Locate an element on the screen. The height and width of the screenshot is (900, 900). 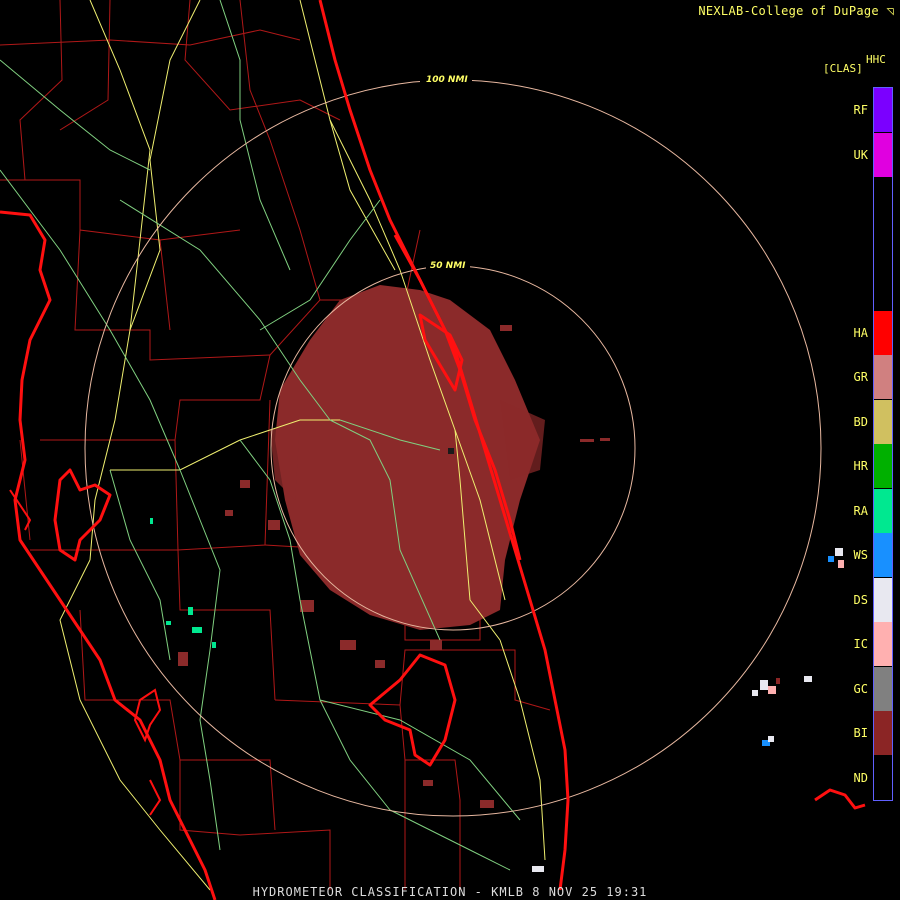
credit-text: NEXLAB-College of DuPage is located at coordinates (788, 11).